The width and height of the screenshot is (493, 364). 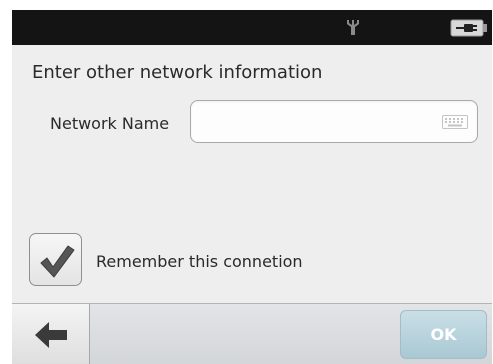 What do you see at coordinates (177, 72) in the screenshot?
I see `page-title: Enter other network information` at bounding box center [177, 72].